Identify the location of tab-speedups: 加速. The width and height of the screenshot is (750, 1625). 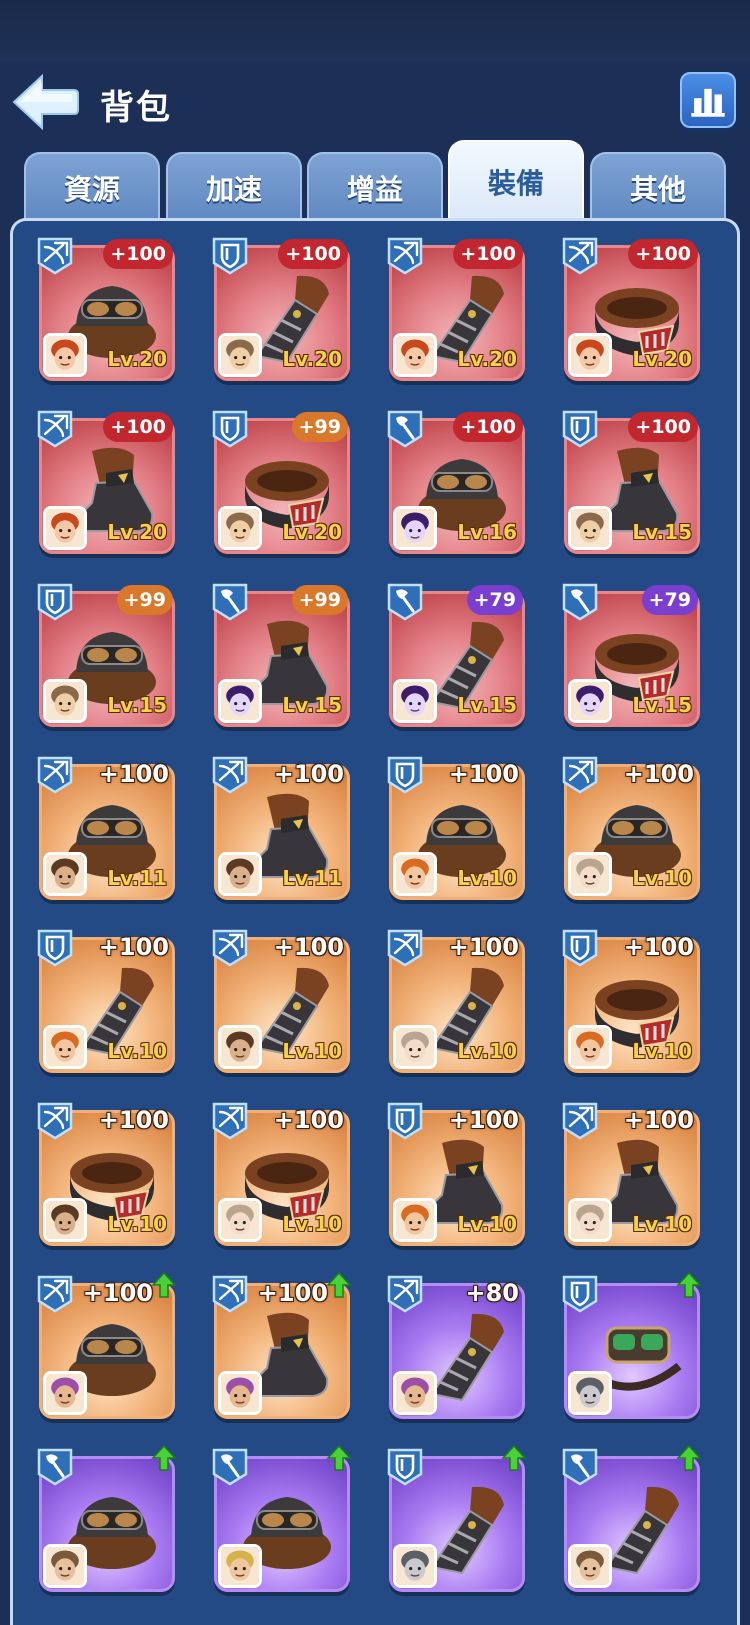
(234, 187).